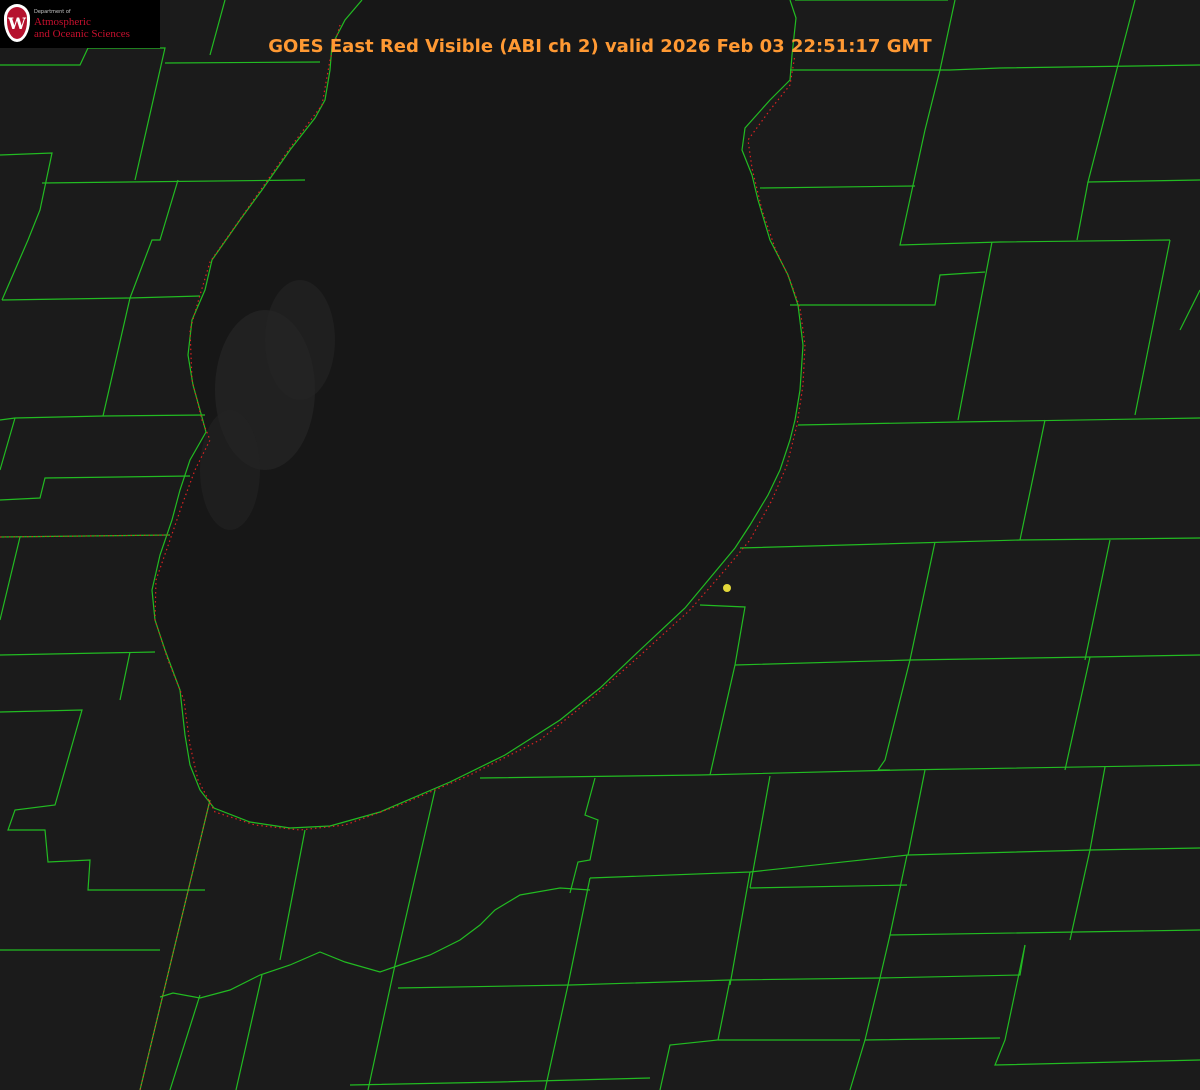  I want to click on crest-letter: W, so click(17, 23).